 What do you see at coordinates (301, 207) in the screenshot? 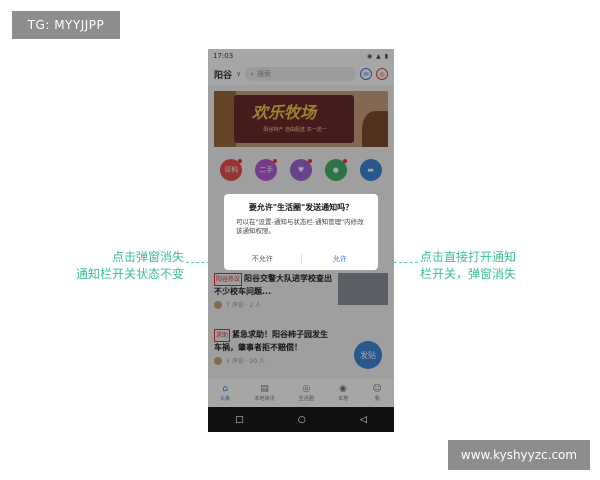
I see `dialog-title: 要允许"生活圈"发送通知吗？` at bounding box center [301, 207].